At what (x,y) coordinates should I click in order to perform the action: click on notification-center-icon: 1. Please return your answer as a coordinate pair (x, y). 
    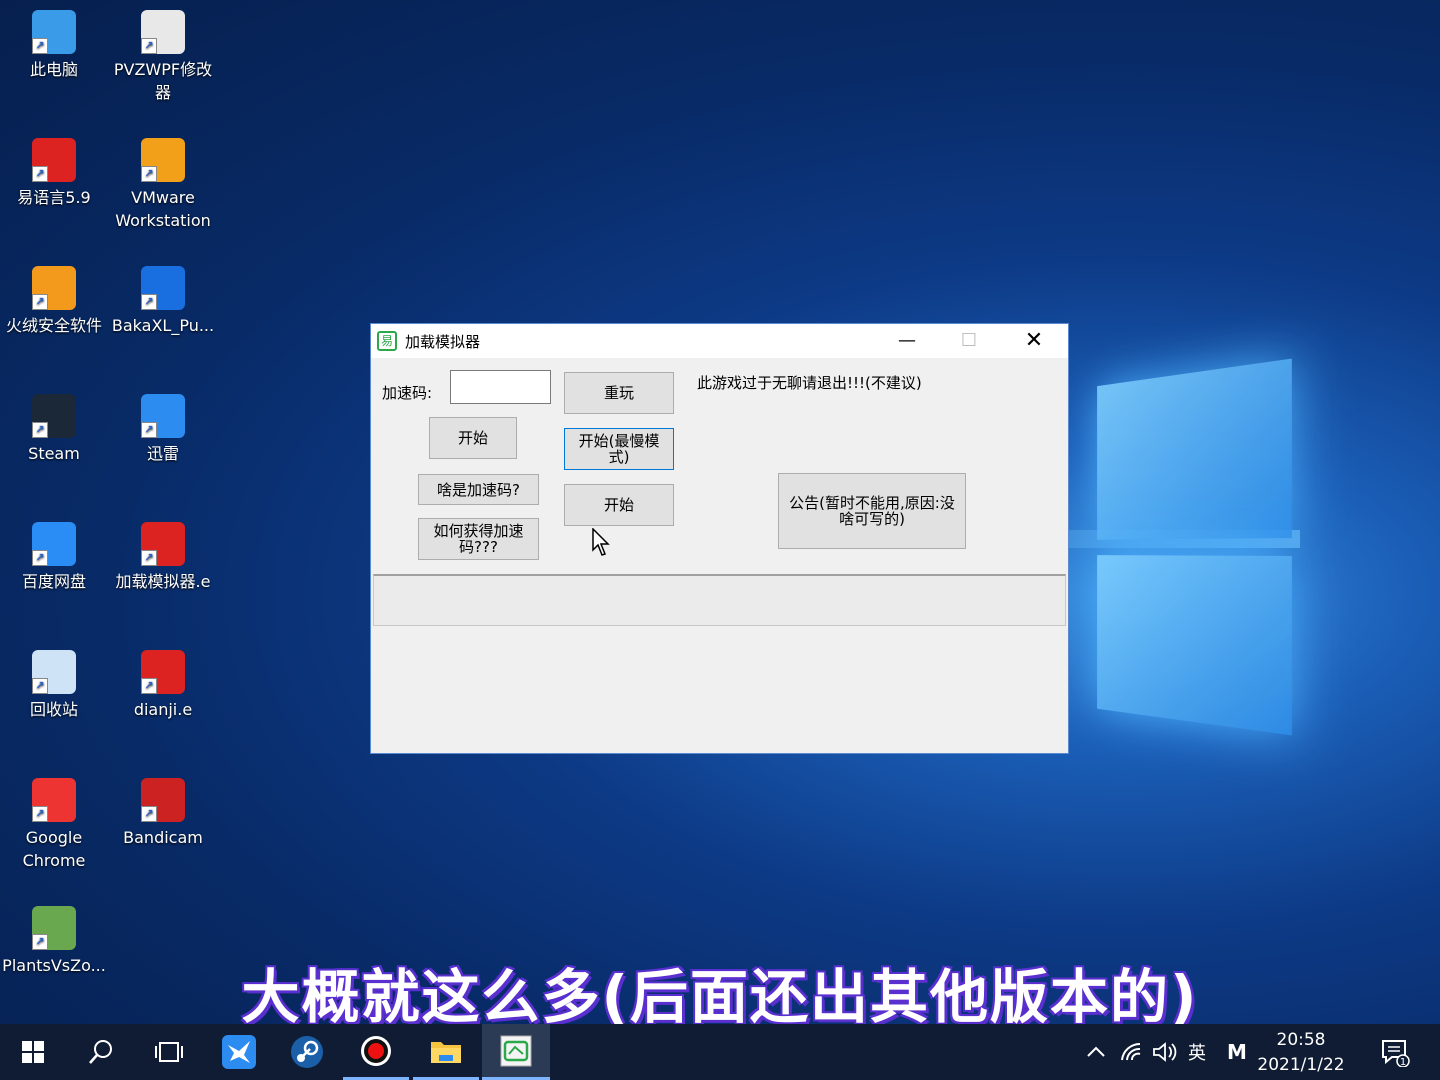
    Looking at the image, I should click on (1395, 1052).